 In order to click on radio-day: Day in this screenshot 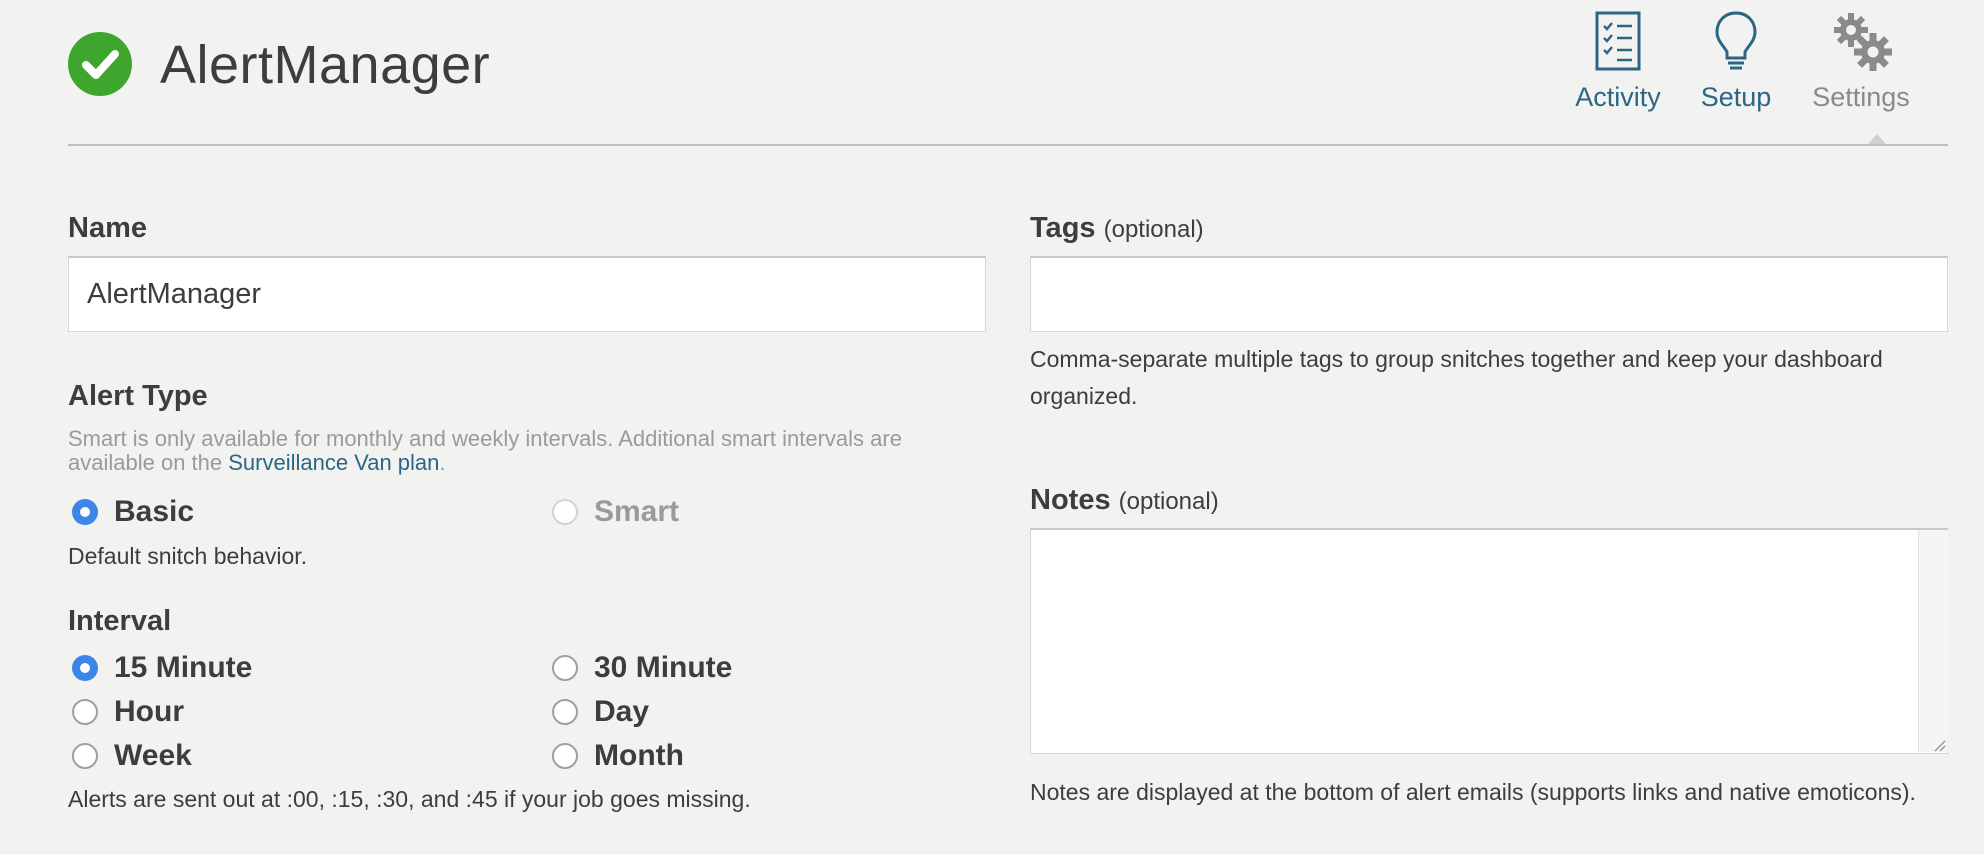, I will do `click(600, 712)`.